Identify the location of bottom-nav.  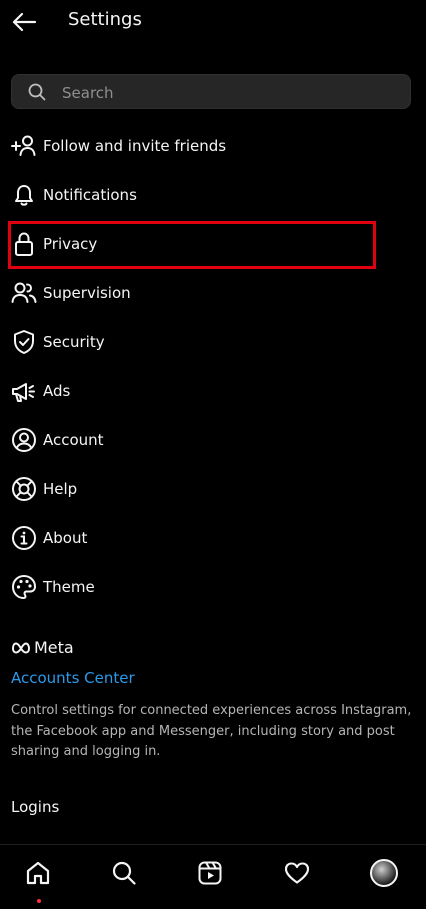
(213, 876).